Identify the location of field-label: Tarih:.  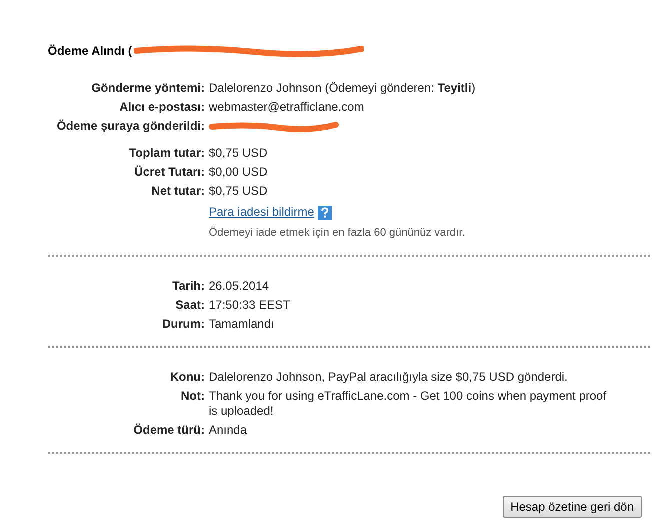
(189, 286).